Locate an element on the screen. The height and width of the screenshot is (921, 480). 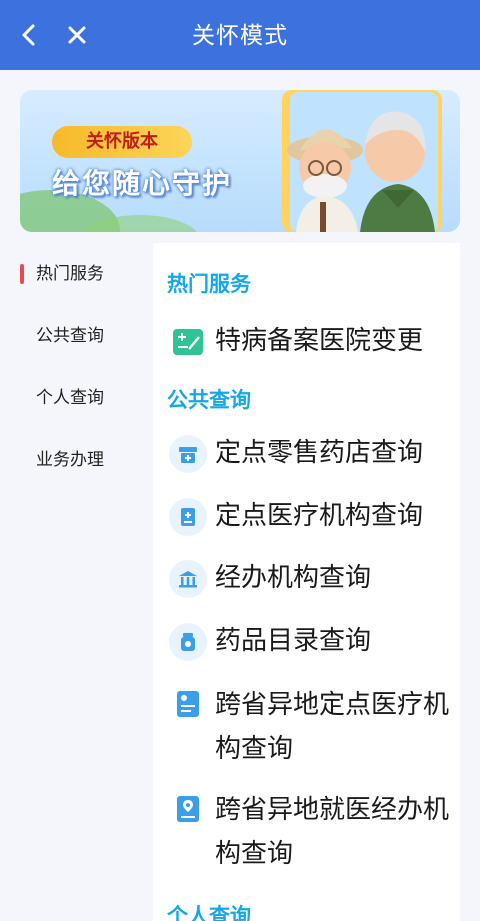
care-banner: 关怀版本 给您随心守护 is located at coordinates (240, 161).